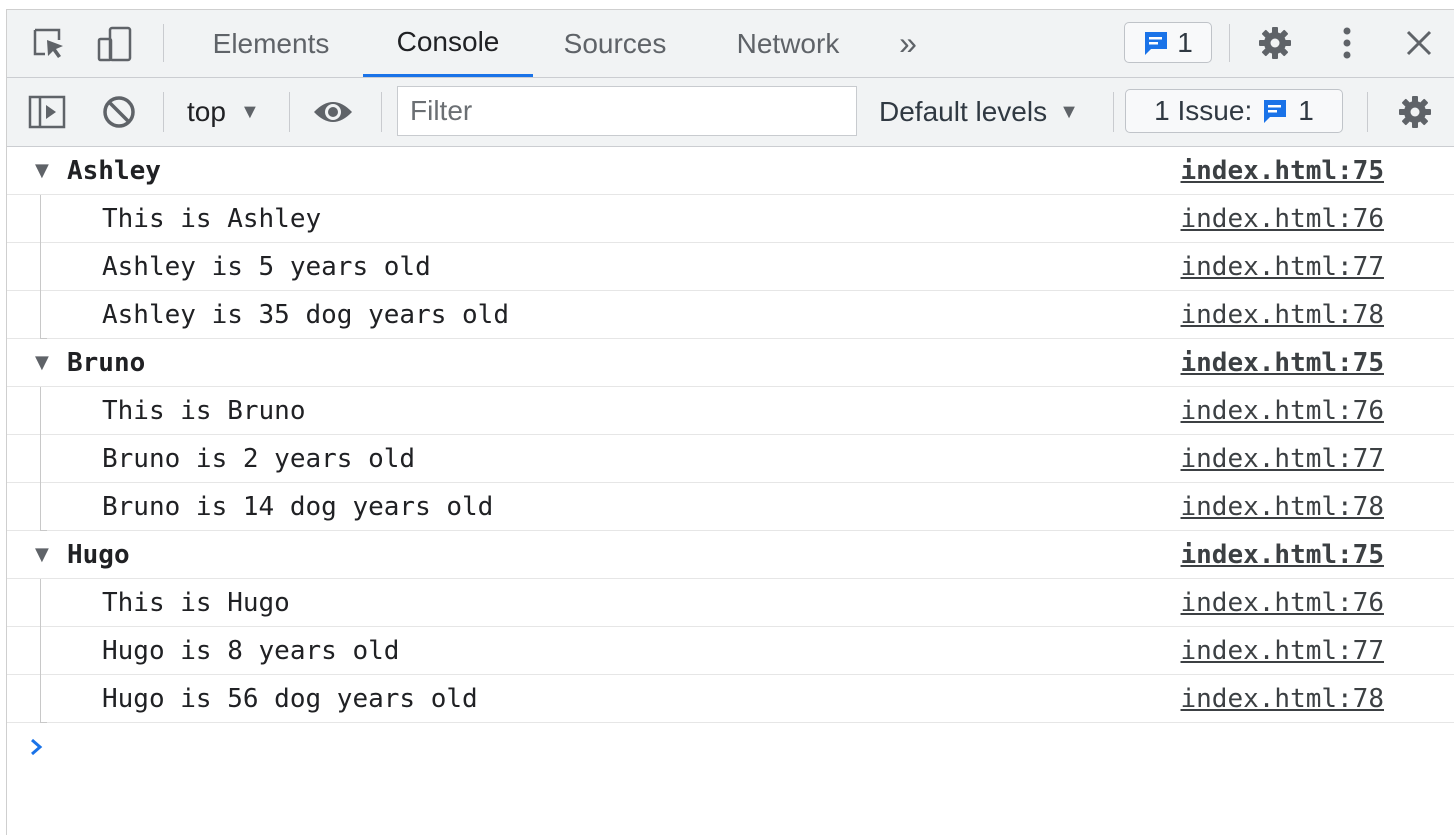  What do you see at coordinates (730, 651) in the screenshot?
I see `console-message: Hugo is 8 years old index.html:77` at bounding box center [730, 651].